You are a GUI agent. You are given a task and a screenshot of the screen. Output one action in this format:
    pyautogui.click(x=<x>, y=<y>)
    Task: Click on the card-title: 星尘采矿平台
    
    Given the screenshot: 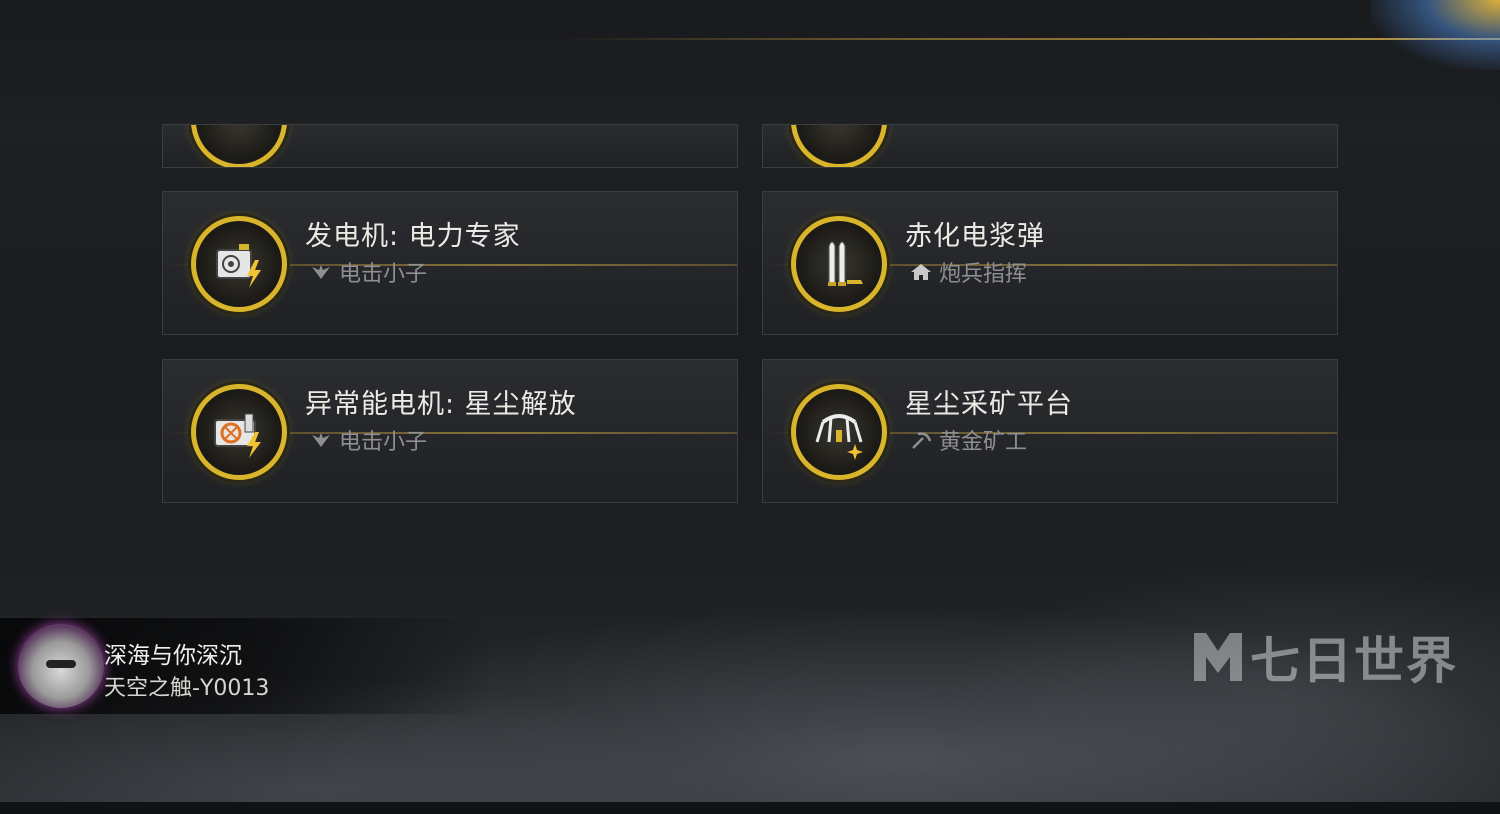 What is the action you would take?
    pyautogui.click(x=989, y=404)
    